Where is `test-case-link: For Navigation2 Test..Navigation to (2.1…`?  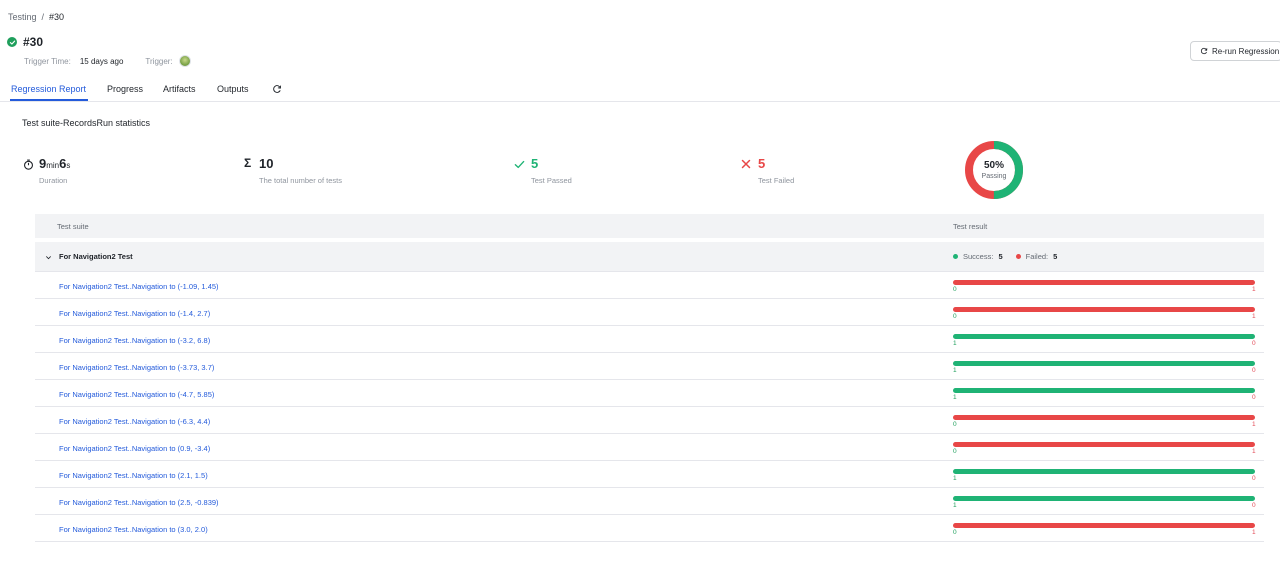 test-case-link: For Navigation2 Test..Navigation to (2.1… is located at coordinates (133, 475).